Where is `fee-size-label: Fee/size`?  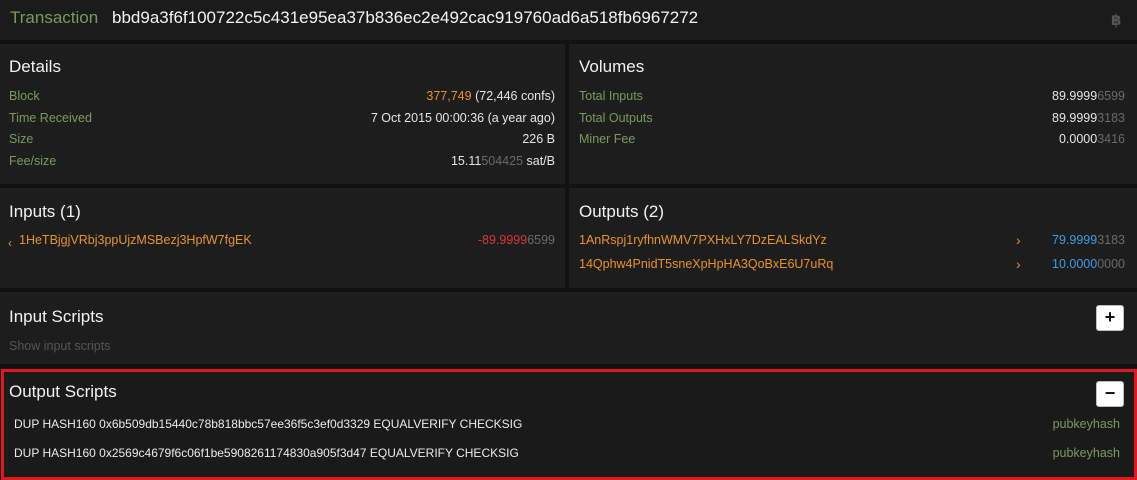 fee-size-label: Fee/size is located at coordinates (33, 161).